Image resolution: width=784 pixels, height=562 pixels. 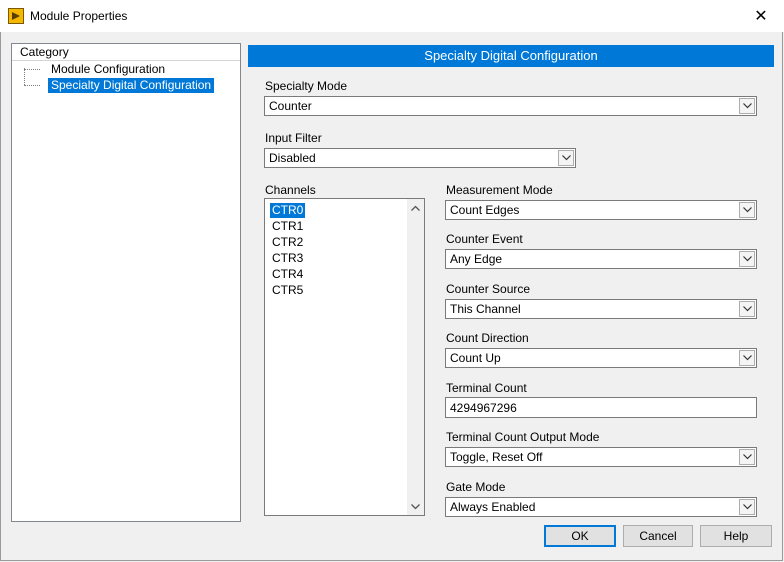 What do you see at coordinates (511, 56) in the screenshot?
I see `panel-title: Specialty Digital Configuration` at bounding box center [511, 56].